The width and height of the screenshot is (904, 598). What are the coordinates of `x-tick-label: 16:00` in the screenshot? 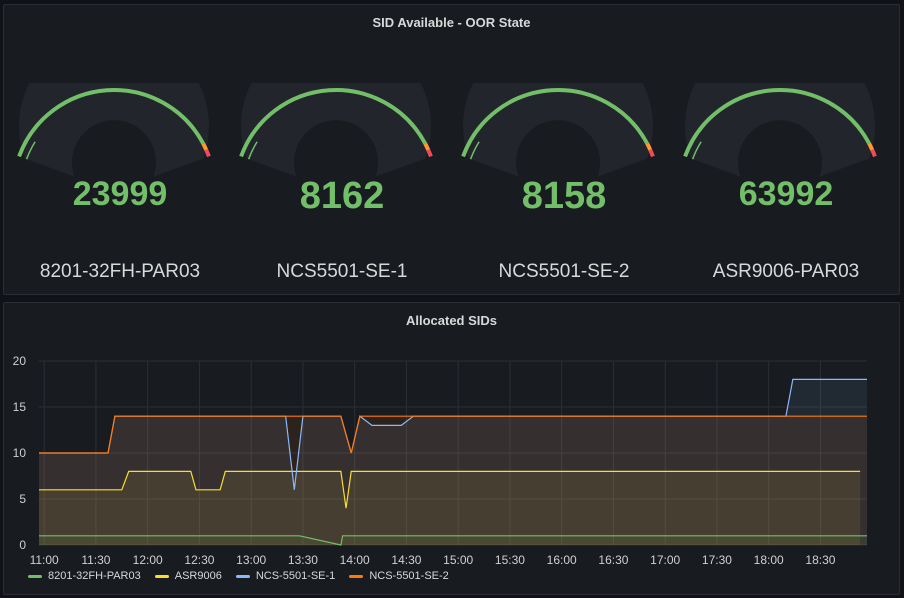 It's located at (562, 560).